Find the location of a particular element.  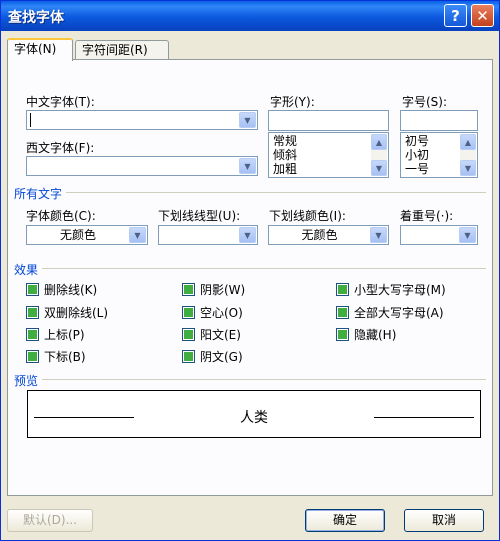

help-button: ? is located at coordinates (455, 15).